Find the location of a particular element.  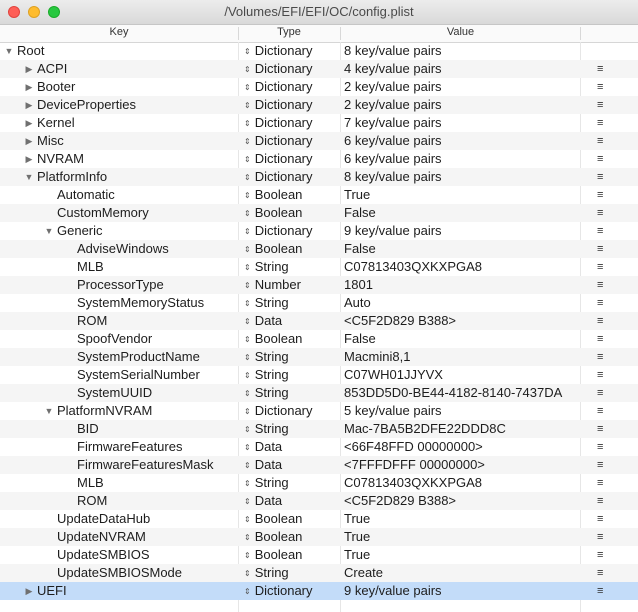

row-value: 9 key/value pairs is located at coordinates (462, 591).